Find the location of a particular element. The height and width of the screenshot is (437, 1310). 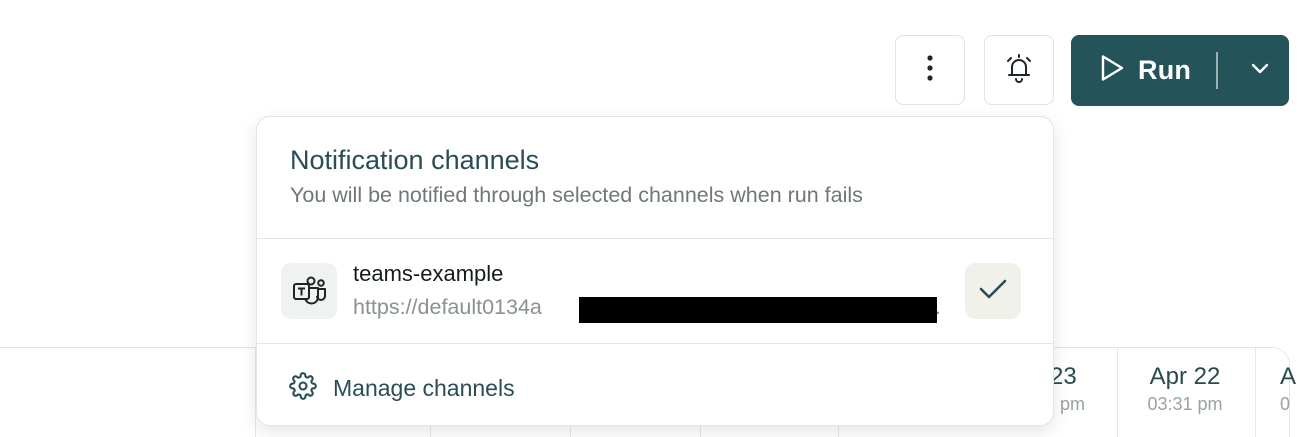

channel-item-teams-example: teams-example https://default0134a . is located at coordinates (655, 291).